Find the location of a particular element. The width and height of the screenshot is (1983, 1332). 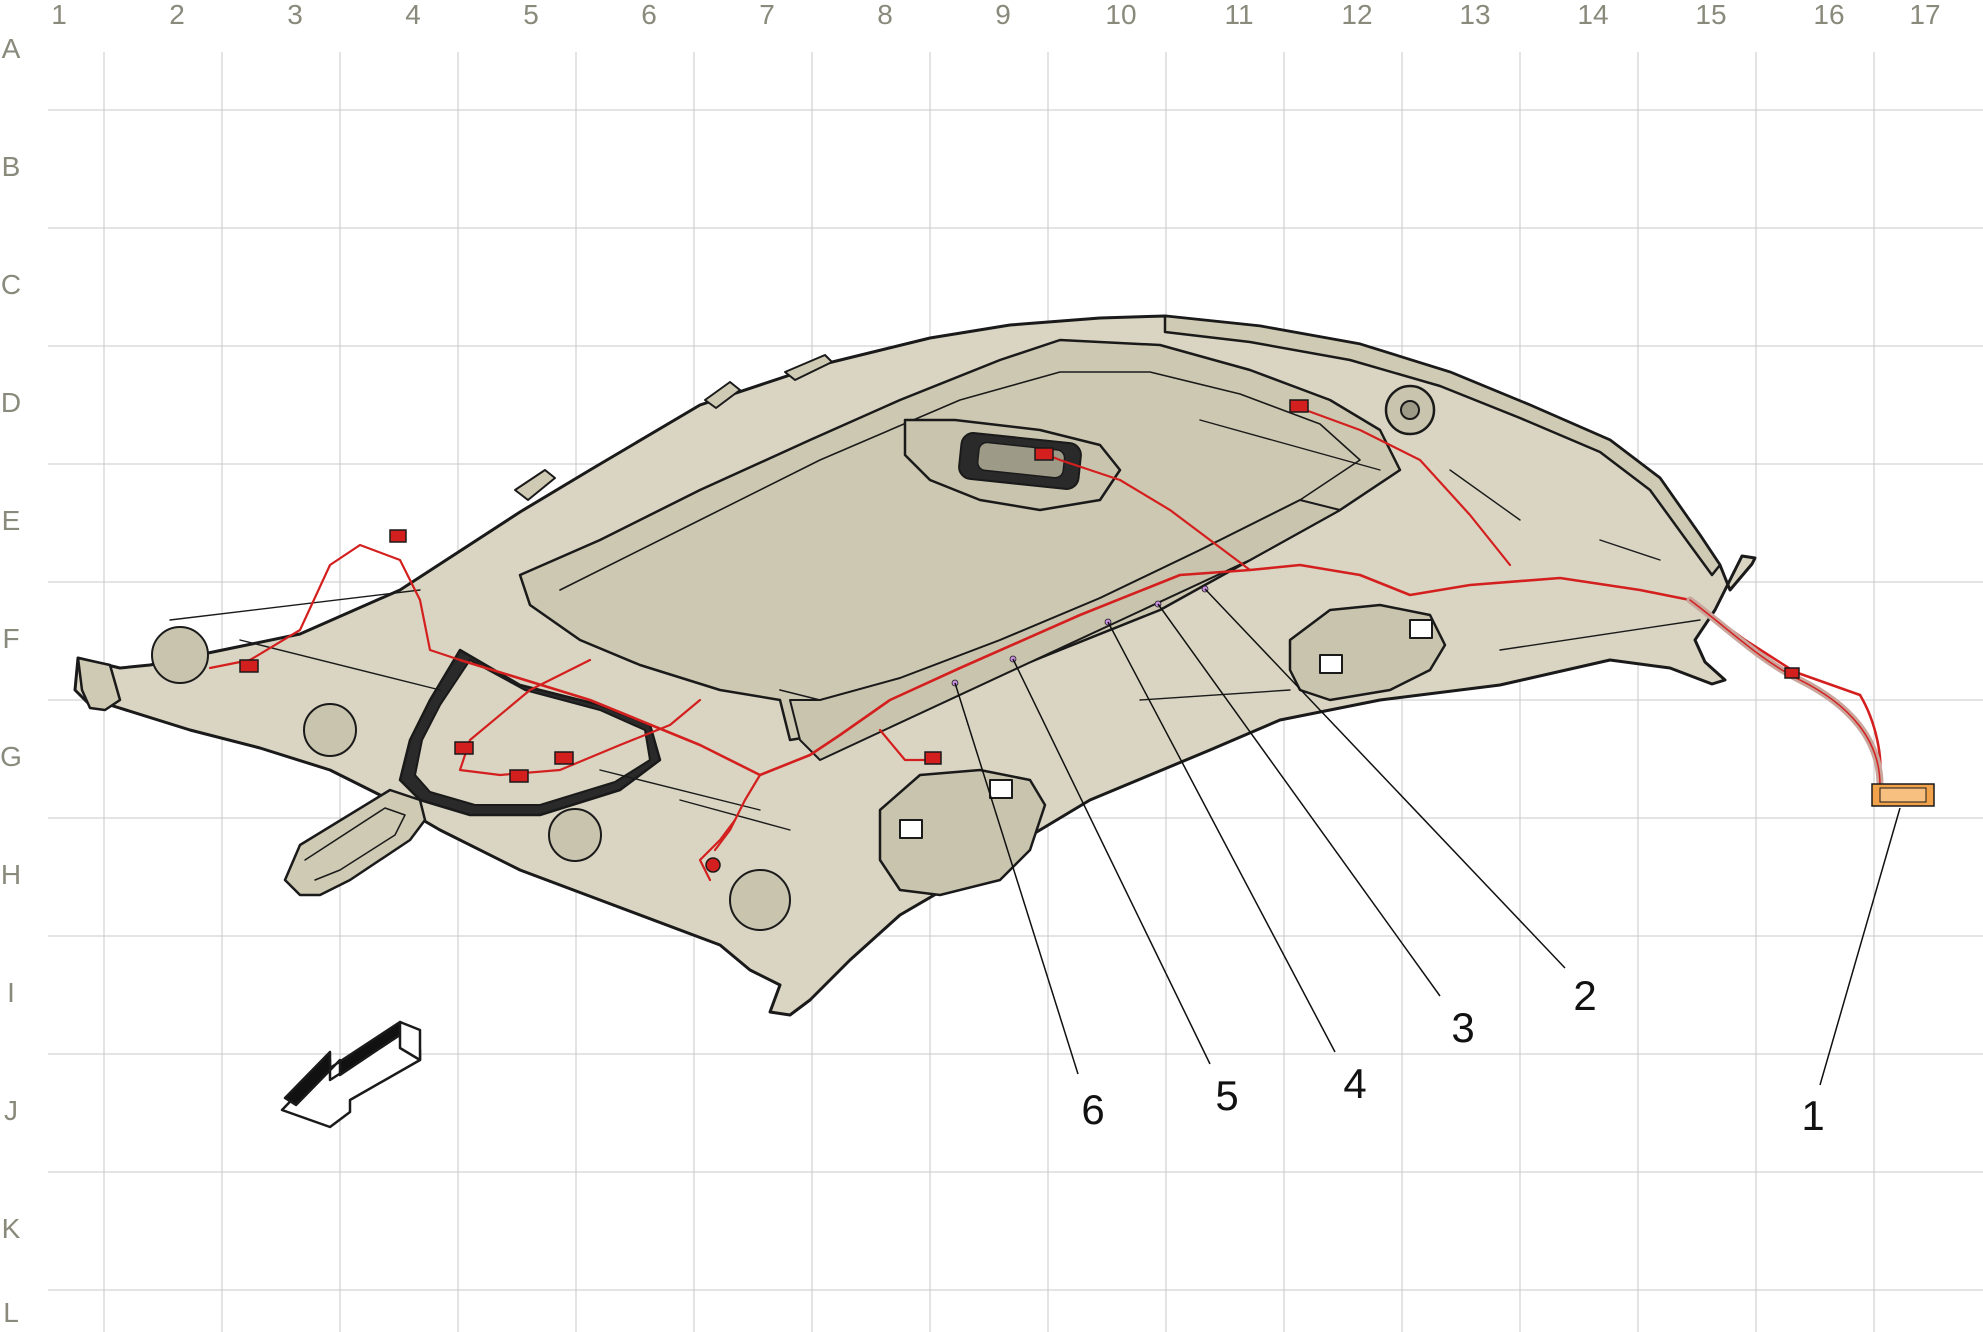

grid-column-label: 7 is located at coordinates (767, 15).